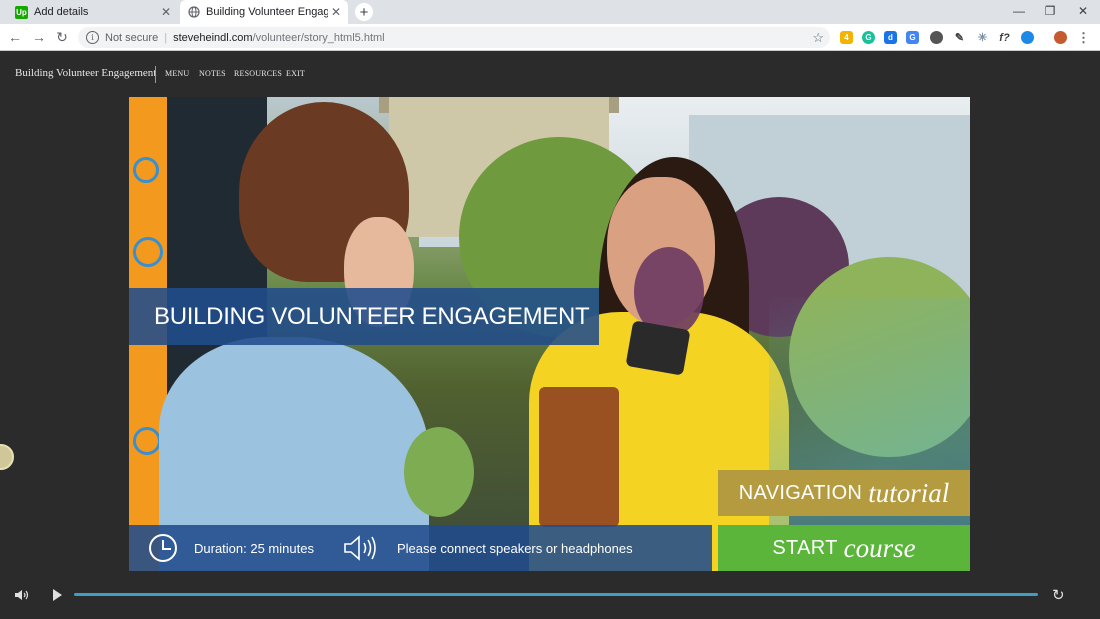 The image size is (1100, 619). Describe the element at coordinates (132, 37) in the screenshot. I see `not-secure-label: Not secure` at that location.